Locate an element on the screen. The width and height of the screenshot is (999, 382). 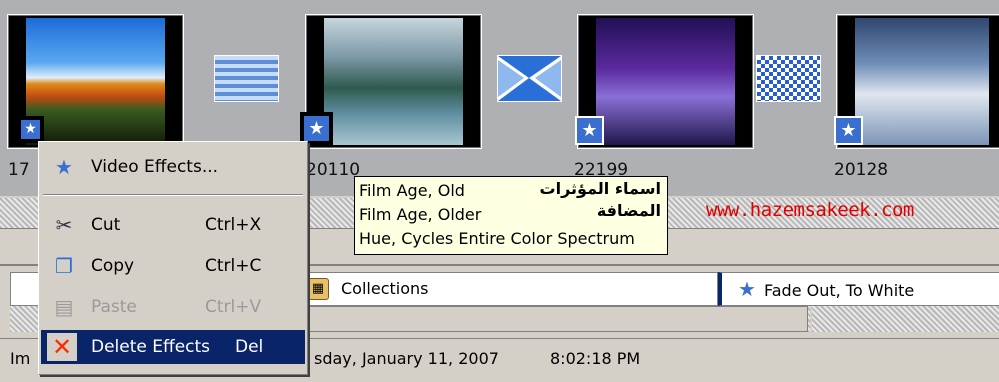
star-effects-icon: ★ is located at coordinates (64, 167).